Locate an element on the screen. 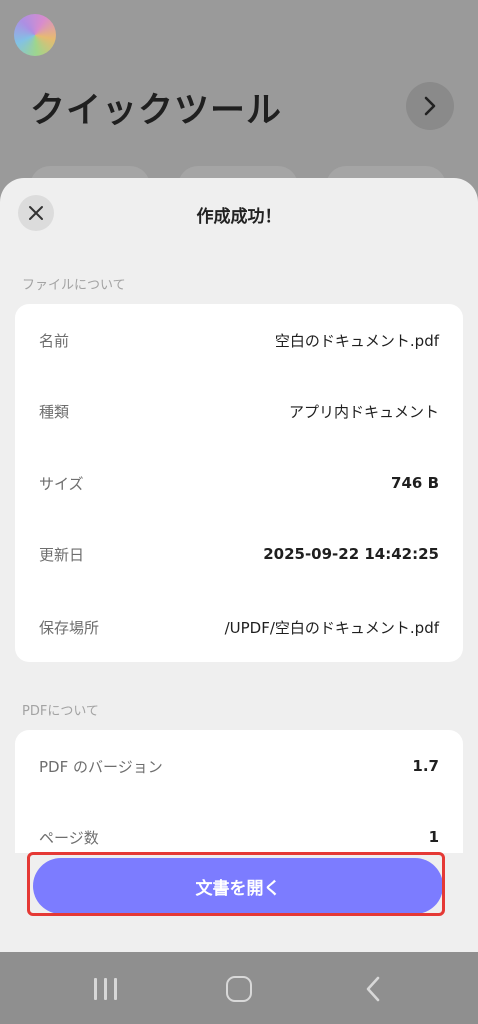 Image resolution: width=478 pixels, height=1024 pixels. info-key: 更新日 is located at coordinates (62, 554).